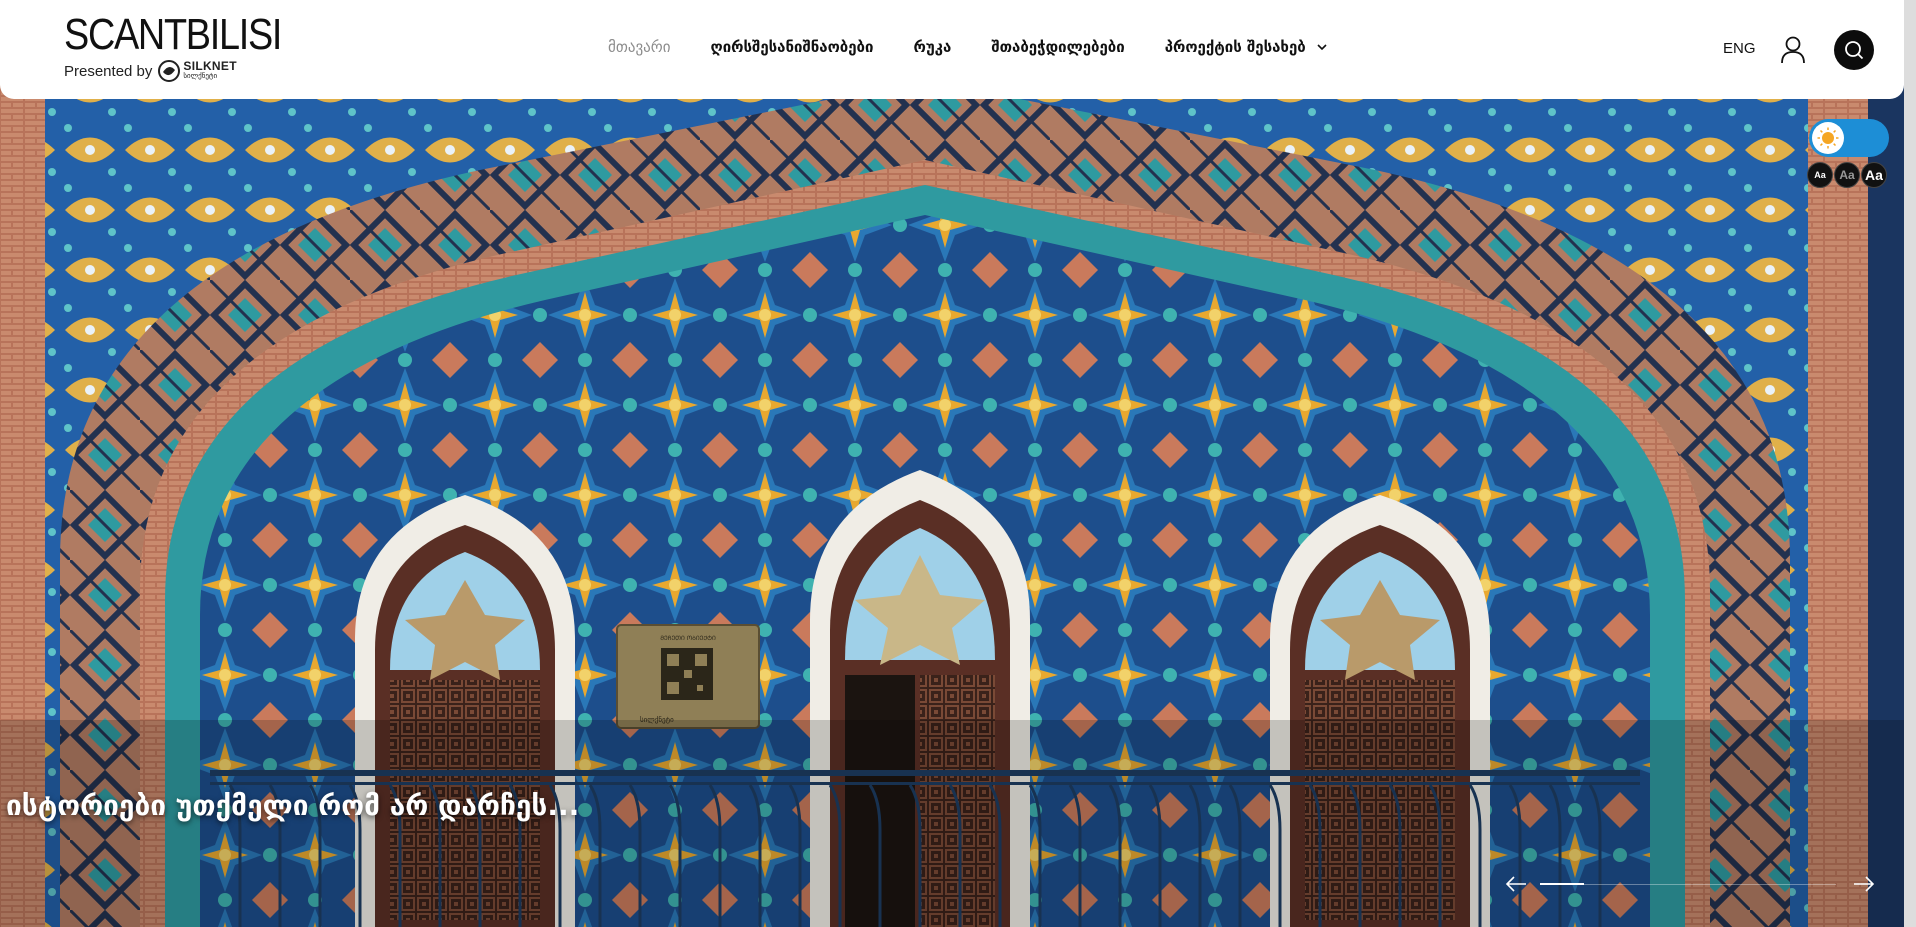 This screenshot has height=927, width=1916. I want to click on nav-item-map: რუკა, so click(932, 47).